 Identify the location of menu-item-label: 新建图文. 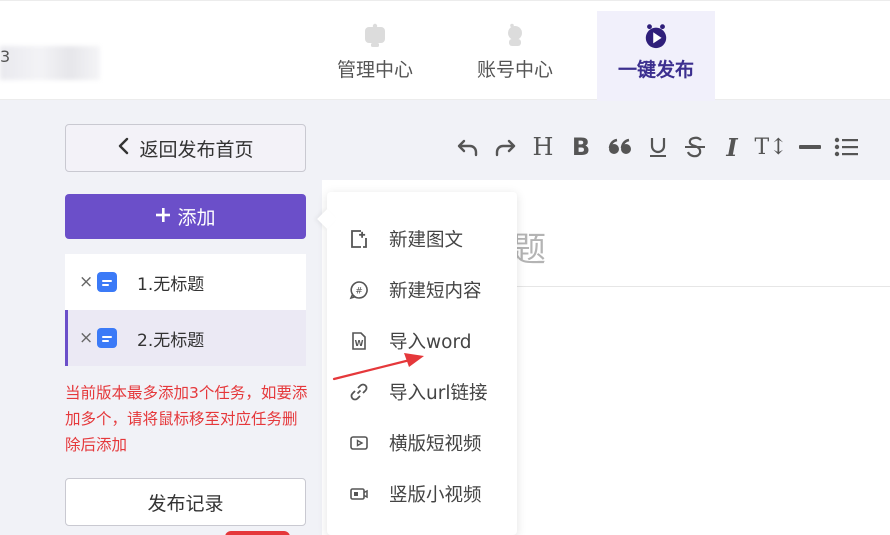
(426, 240).